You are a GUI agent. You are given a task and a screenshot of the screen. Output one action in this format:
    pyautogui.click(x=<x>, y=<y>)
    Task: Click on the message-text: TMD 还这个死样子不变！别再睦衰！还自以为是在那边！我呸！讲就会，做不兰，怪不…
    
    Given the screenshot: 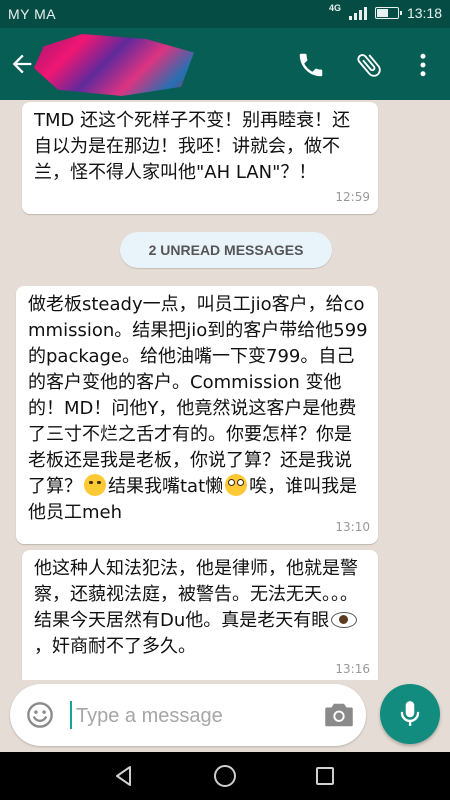 What is the action you would take?
    pyautogui.click(x=192, y=146)
    